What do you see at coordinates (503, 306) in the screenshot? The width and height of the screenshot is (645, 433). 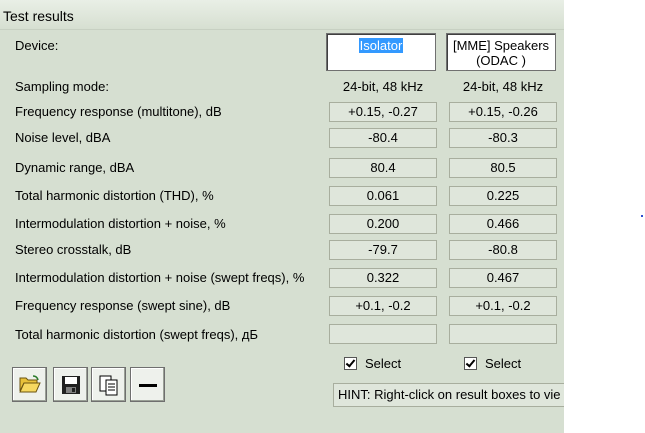 I see `device2-freq-swept: +0.1, -0.2` at bounding box center [503, 306].